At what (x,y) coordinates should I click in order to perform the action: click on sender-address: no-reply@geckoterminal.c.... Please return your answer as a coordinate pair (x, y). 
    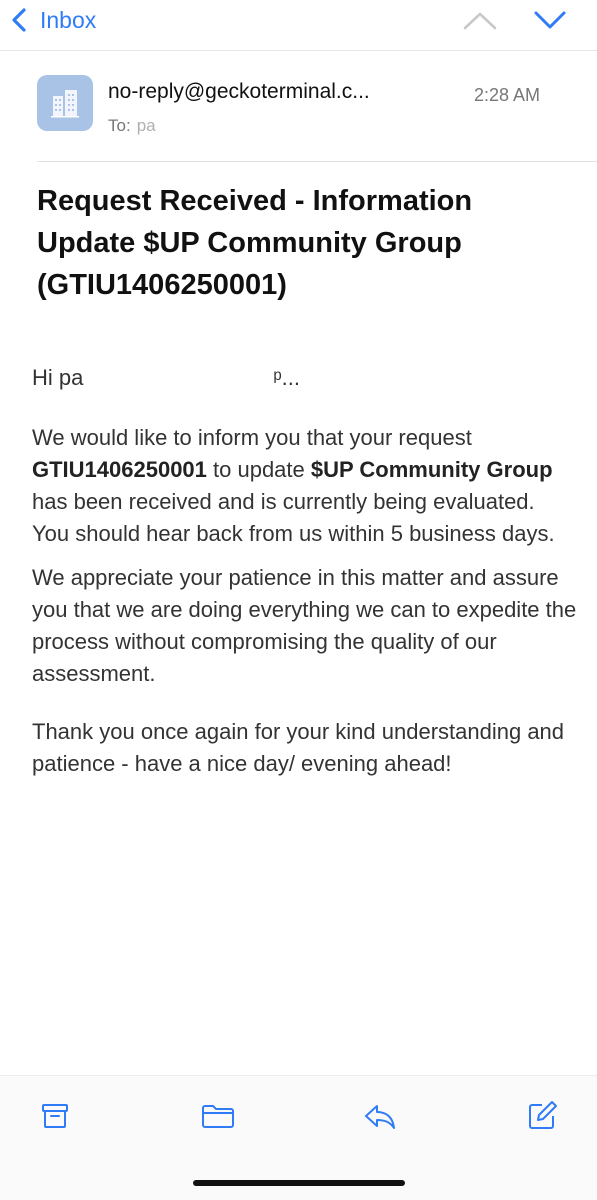
    Looking at the image, I should click on (239, 92).